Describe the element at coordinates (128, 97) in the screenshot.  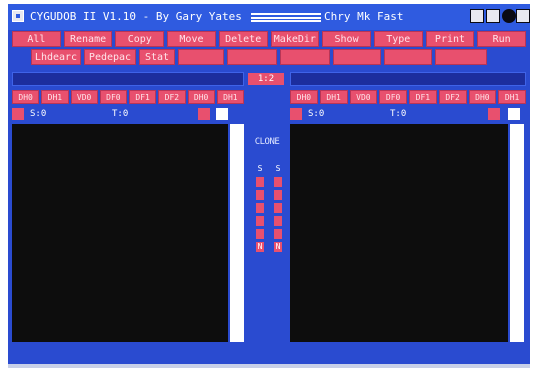
I see `left-drive-buttons: DH0 DH1 VD0 DF0 DF1 DF2 DH0 DH1` at that location.